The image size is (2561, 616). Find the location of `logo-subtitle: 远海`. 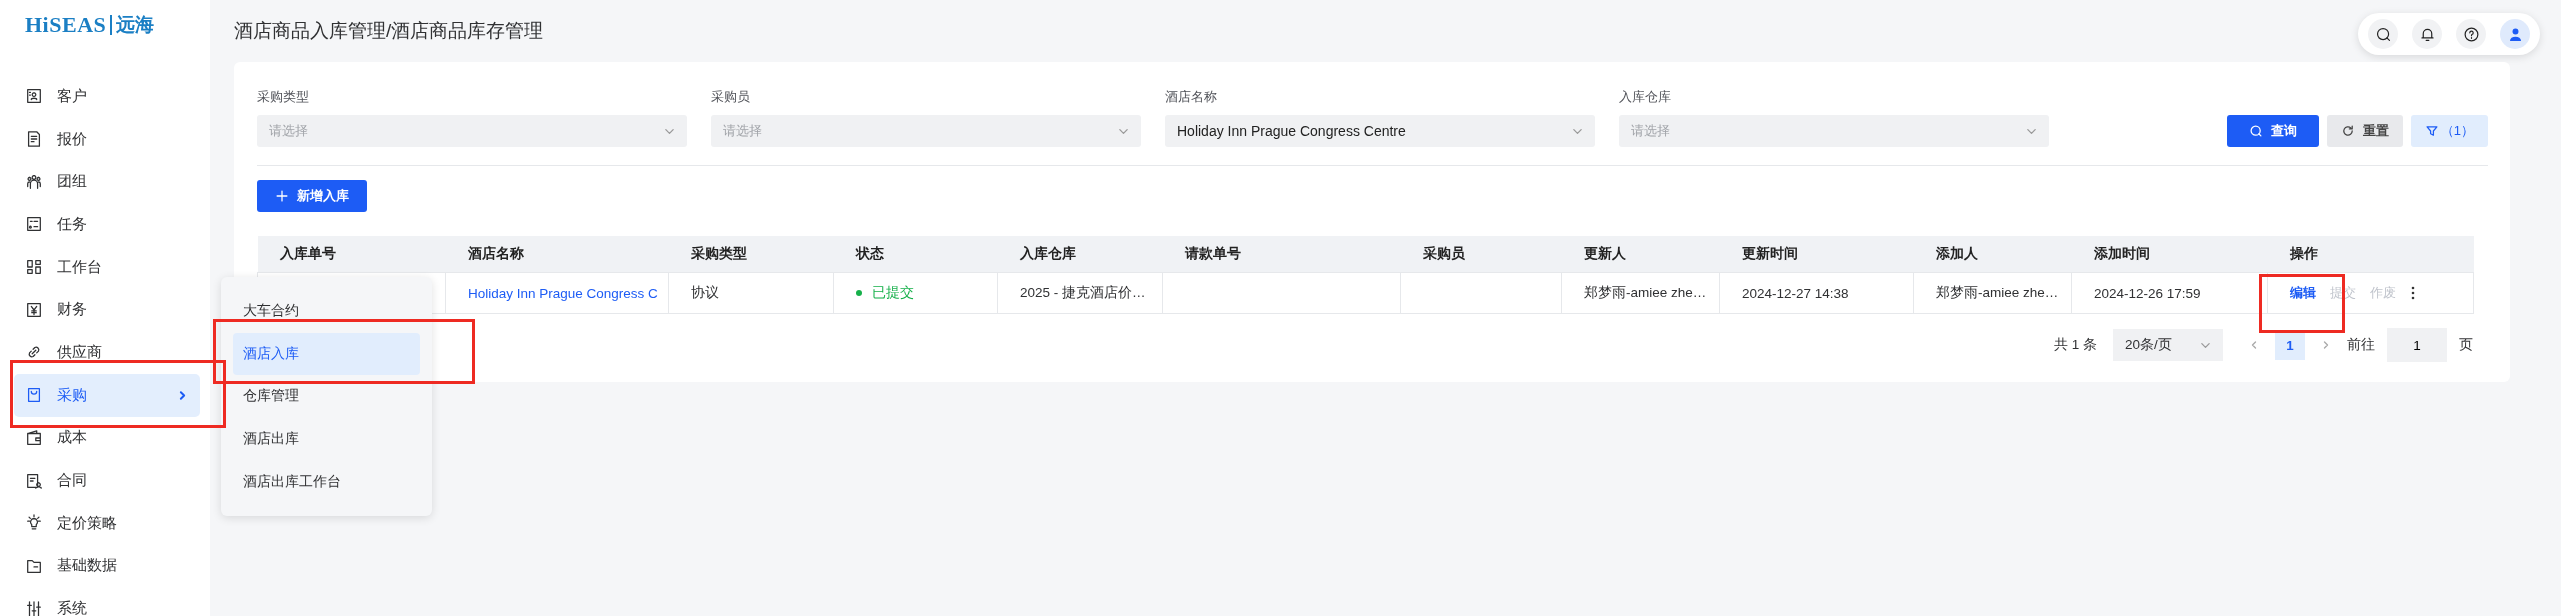

logo-subtitle: 远海 is located at coordinates (134, 25).